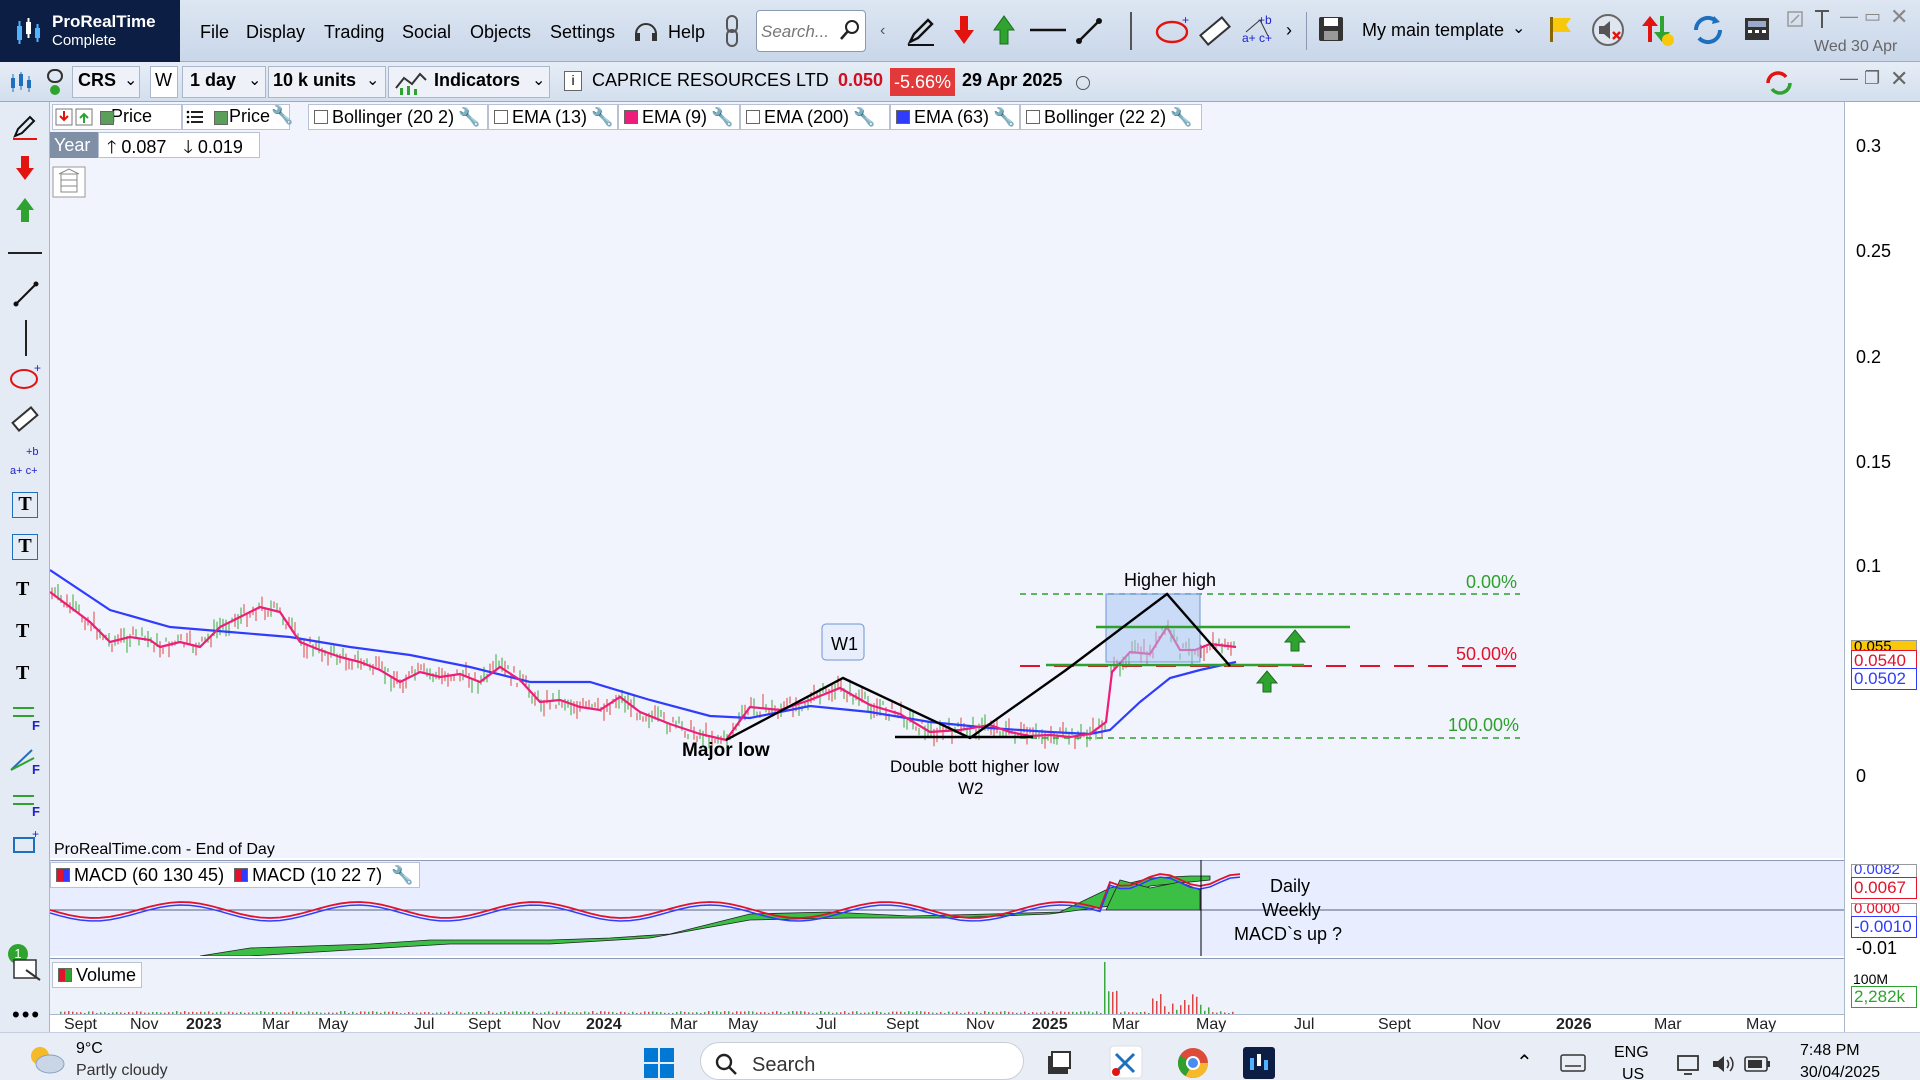  What do you see at coordinates (1657, 30) in the screenshot?
I see `alerts-arrows-icon` at bounding box center [1657, 30].